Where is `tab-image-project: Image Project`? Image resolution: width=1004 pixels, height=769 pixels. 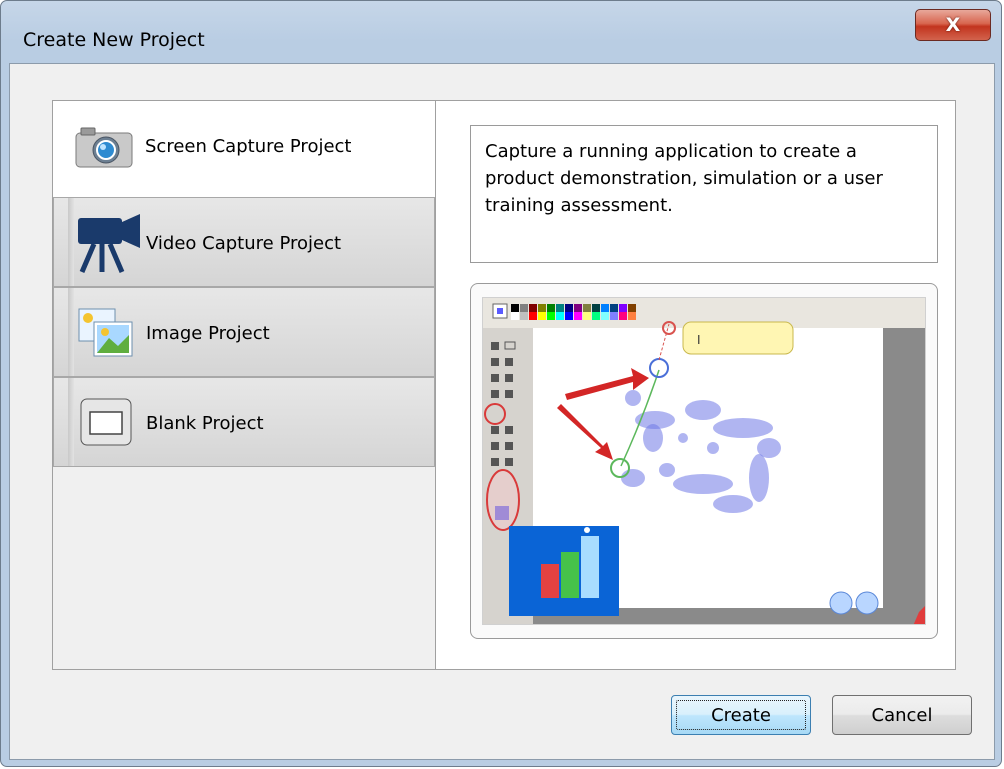 tab-image-project: Image Project is located at coordinates (244, 332).